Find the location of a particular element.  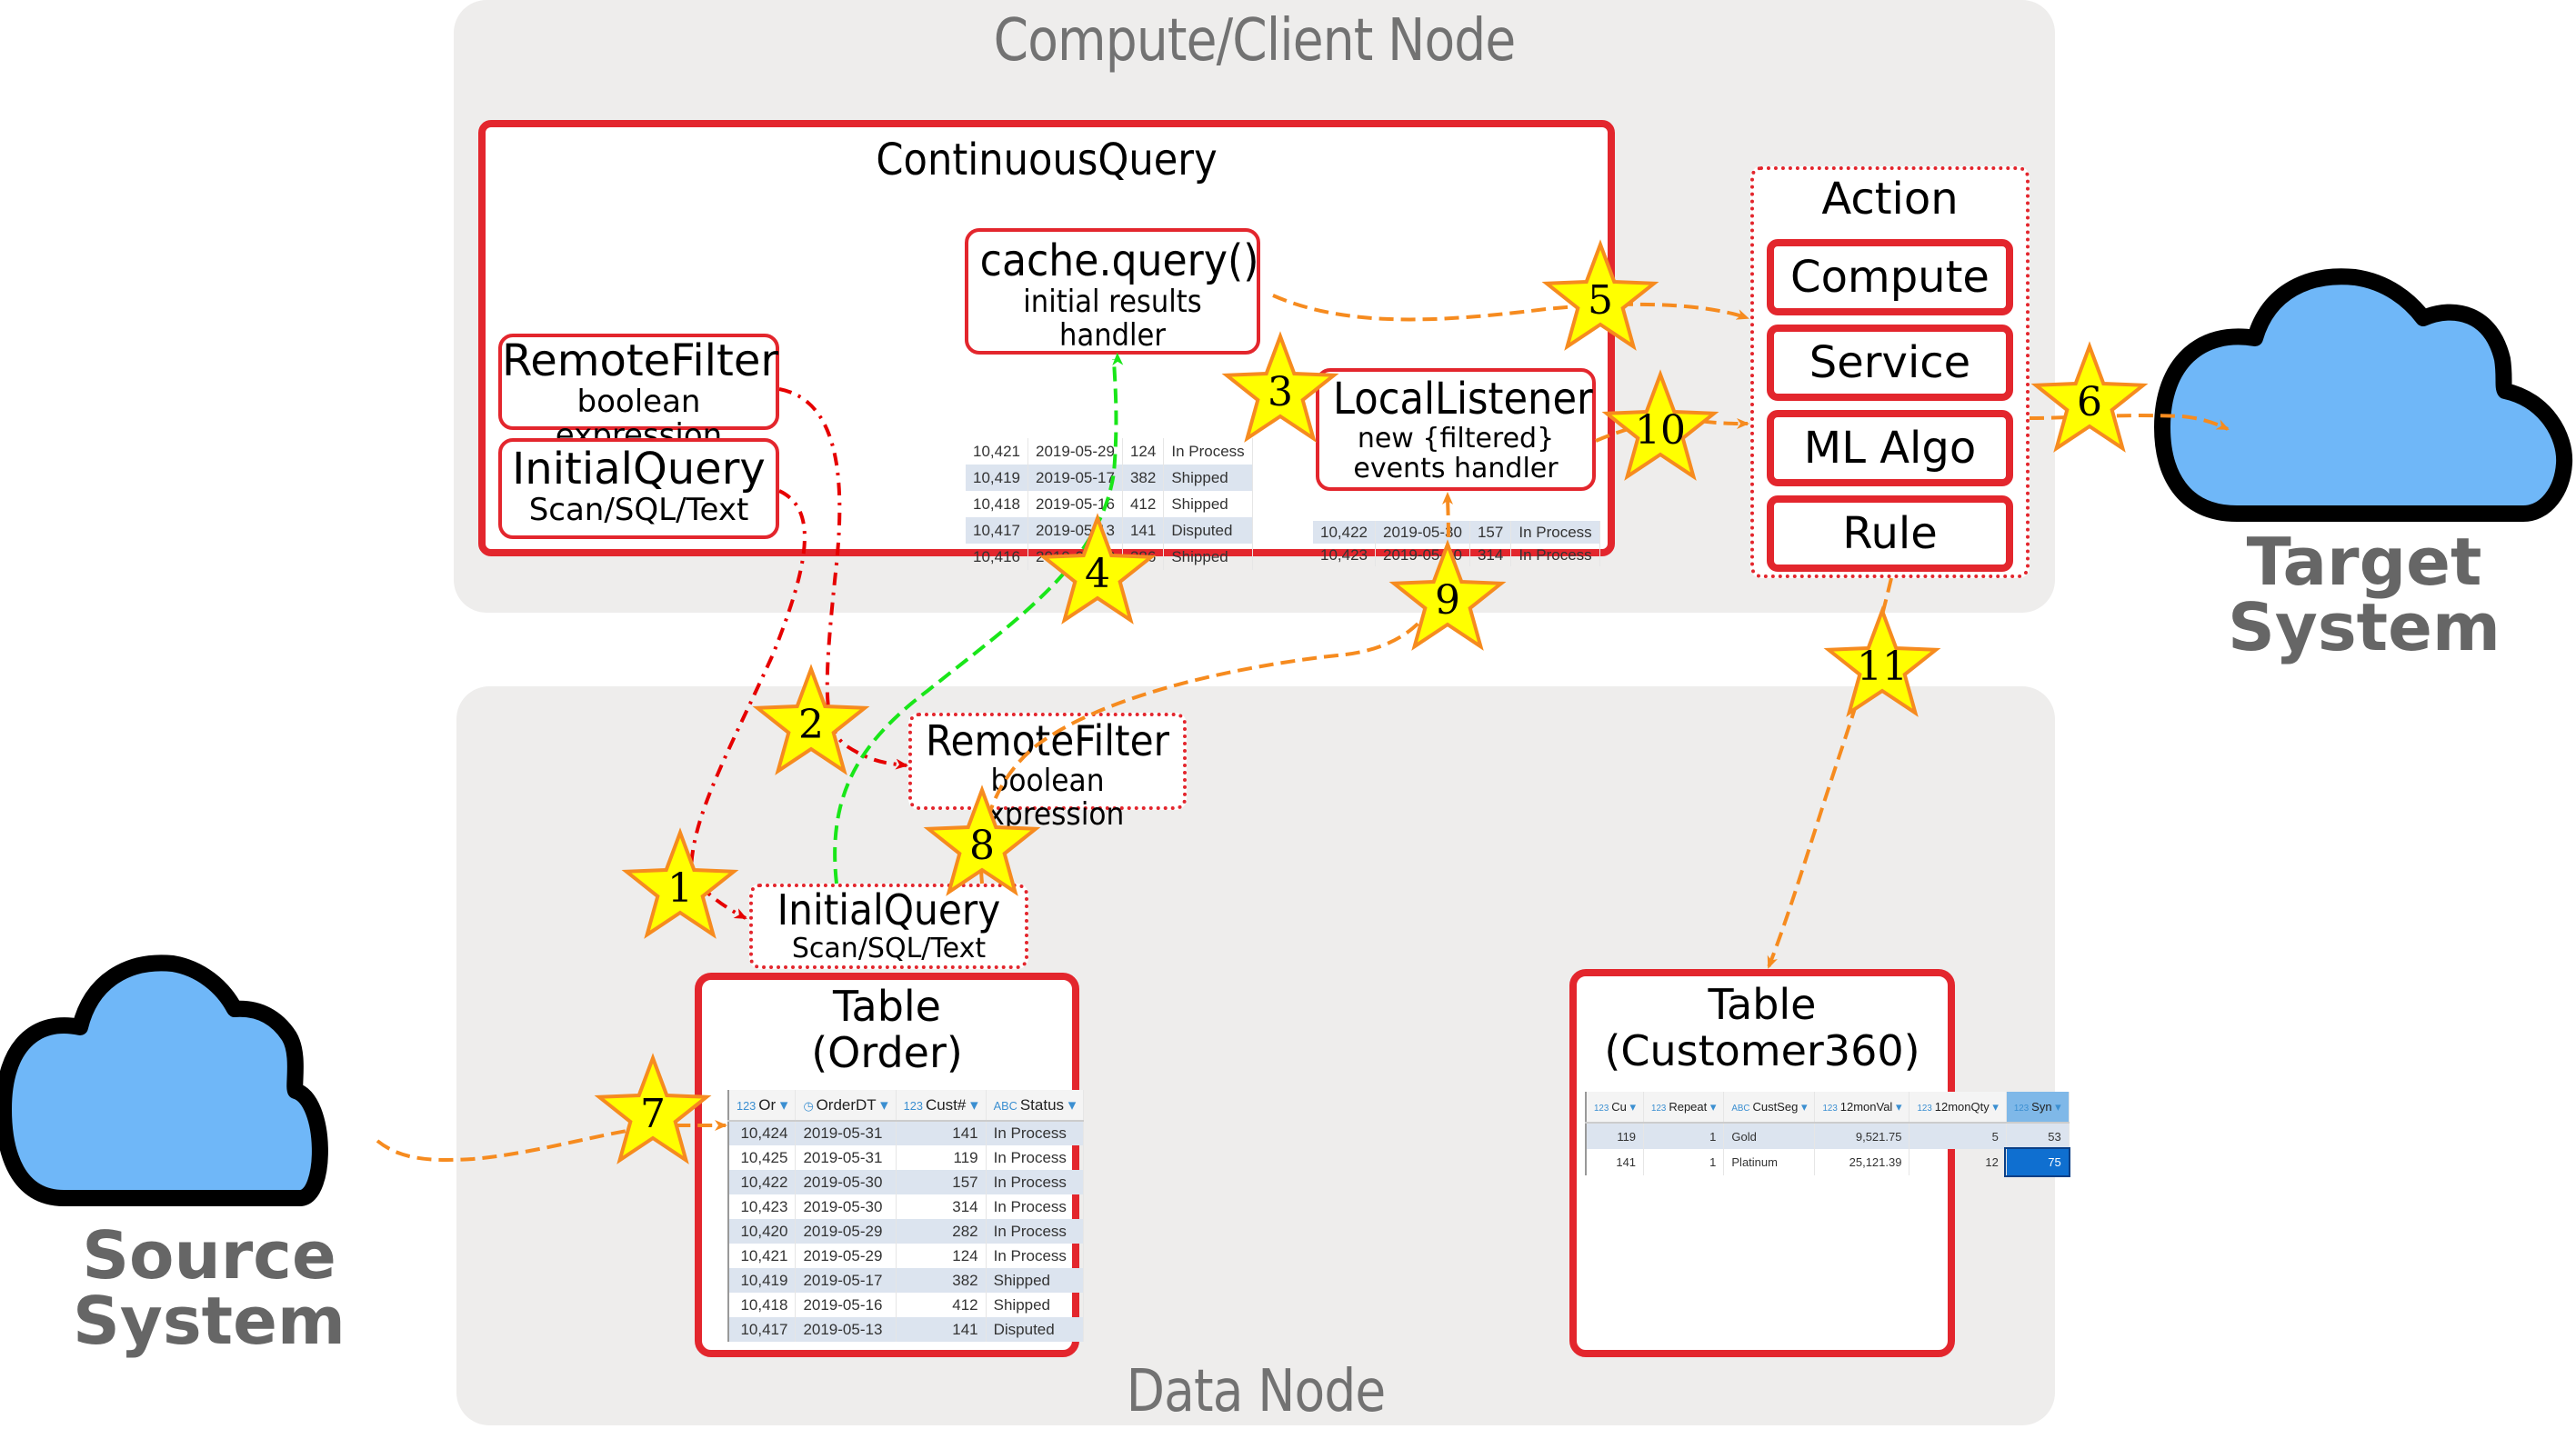

action-rule: Rule is located at coordinates (1890, 533).